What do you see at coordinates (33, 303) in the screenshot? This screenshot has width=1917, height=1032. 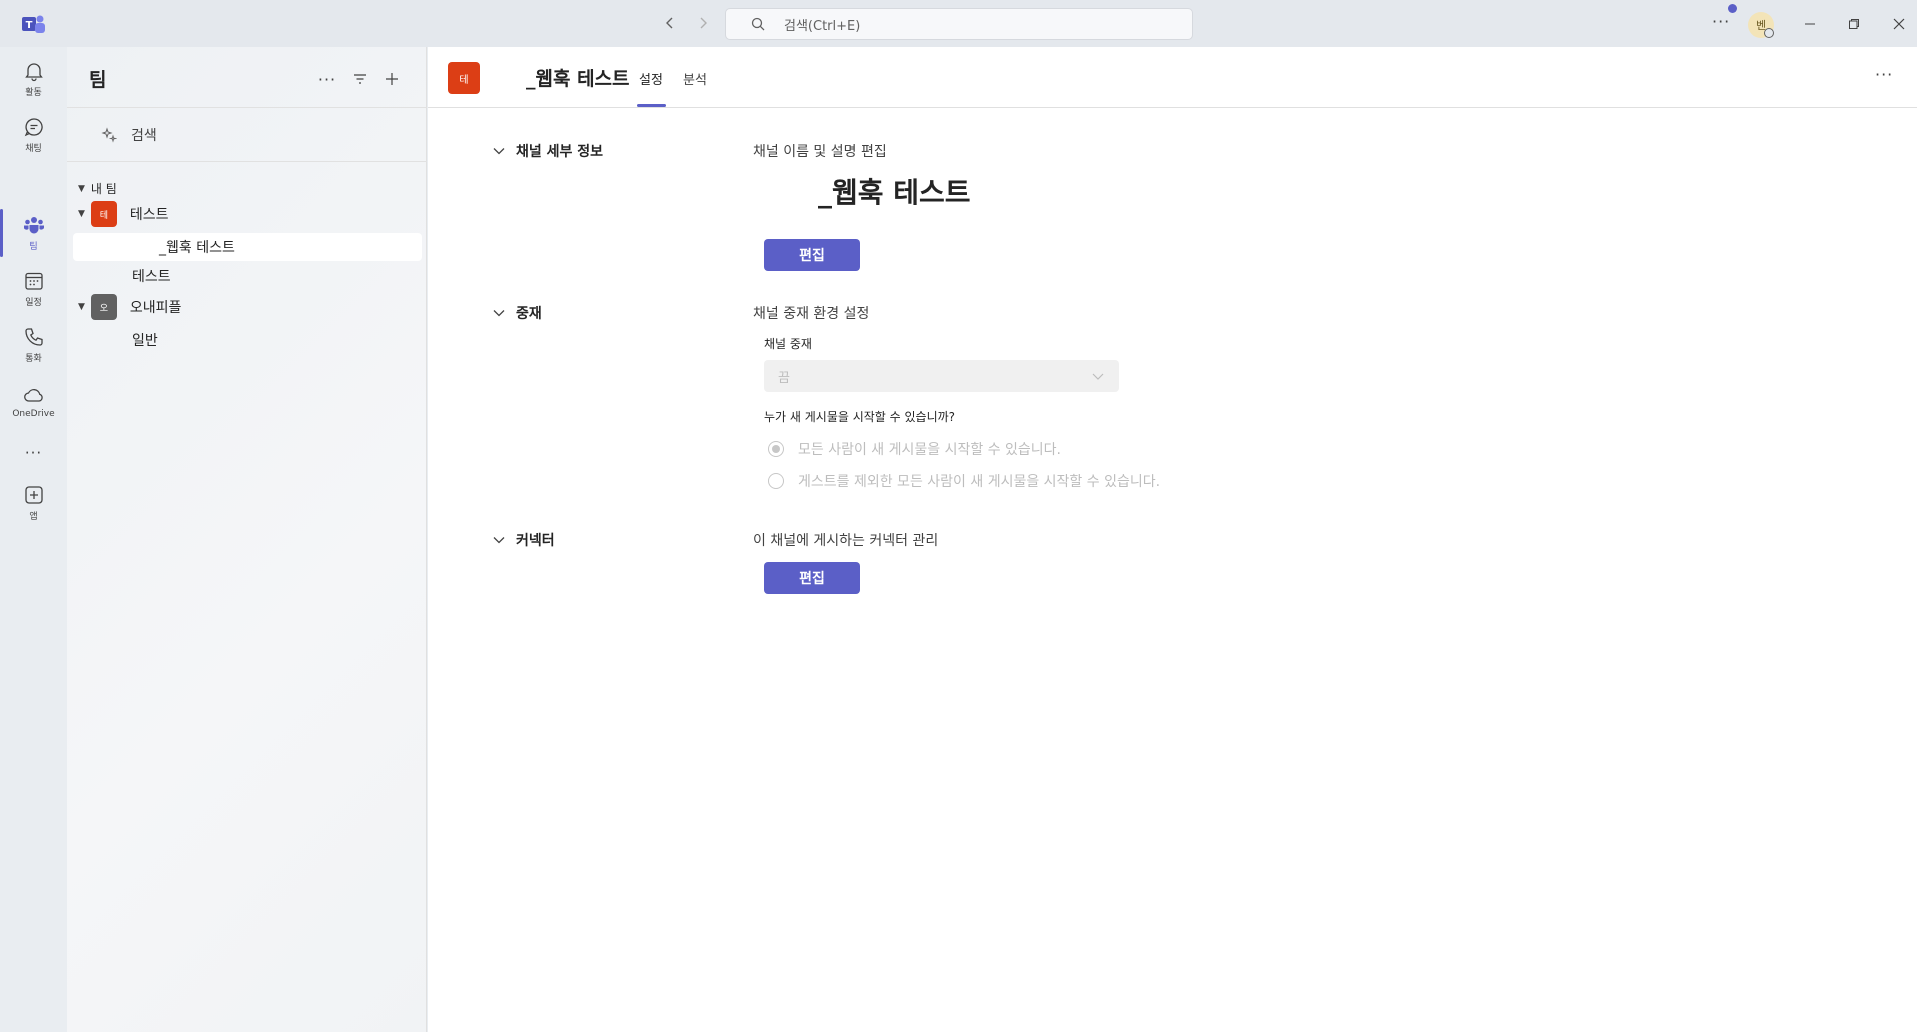 I see `rail-label: 일정` at bounding box center [33, 303].